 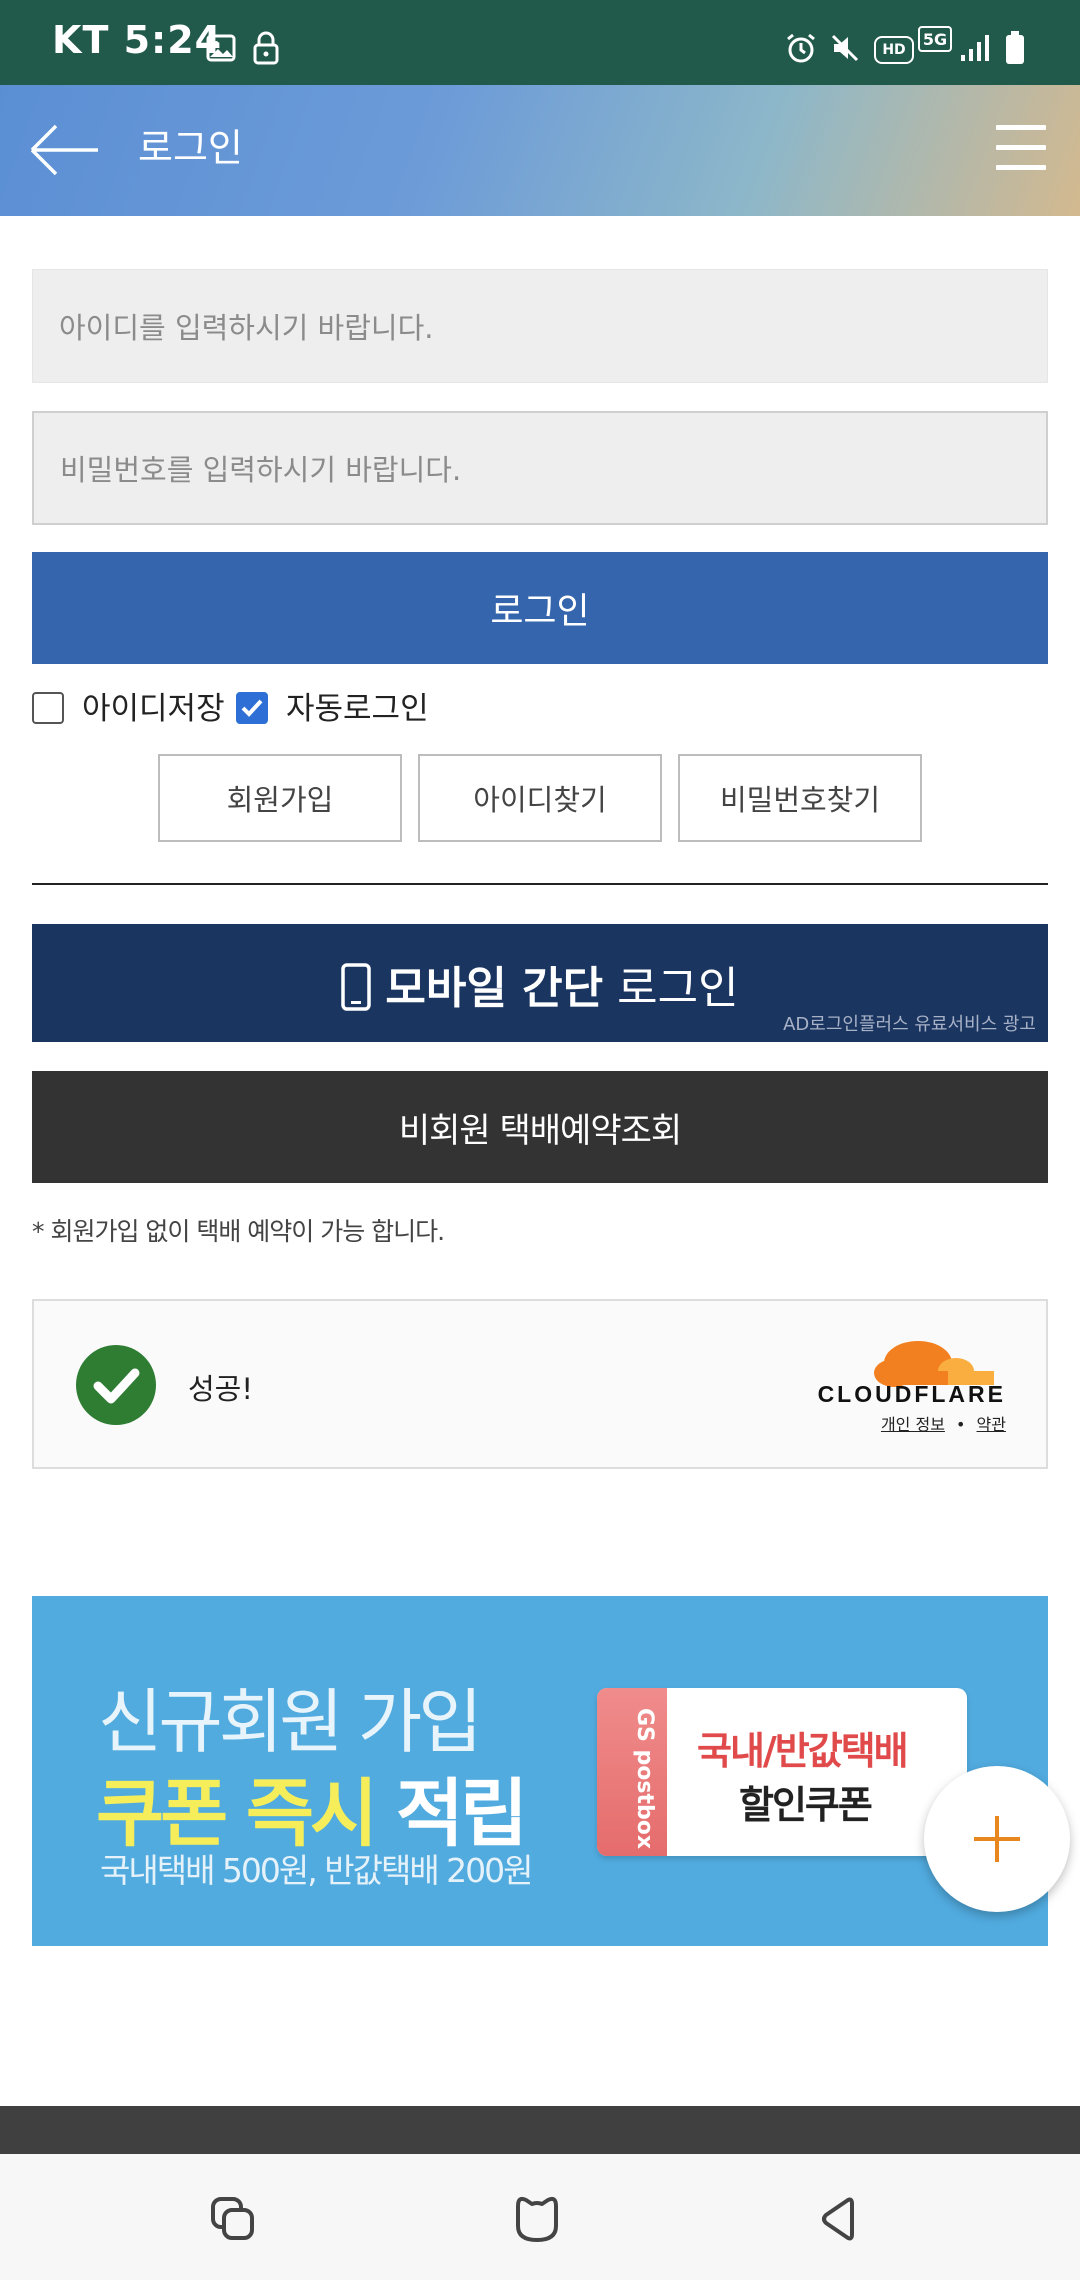 I want to click on cloudflare-captcha: 성공! CLOUDFLARE 개인 정보 • 약관, so click(x=540, y=1384).